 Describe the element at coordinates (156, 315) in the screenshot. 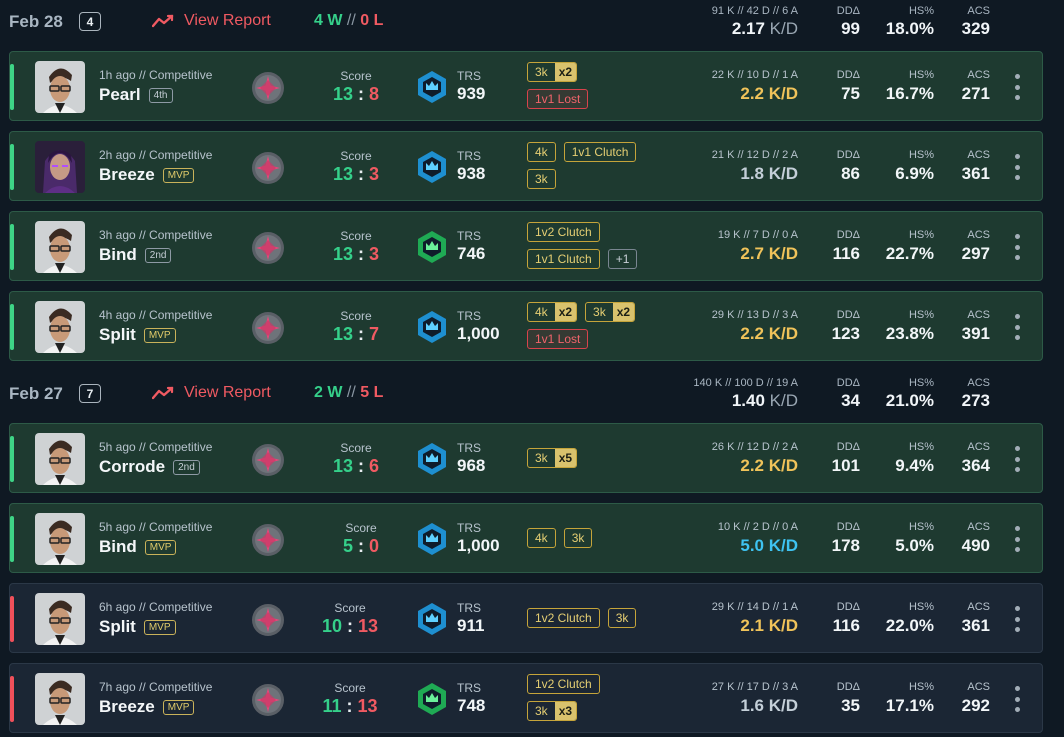

I see `match-meta: 4h ago // Competitive` at that location.